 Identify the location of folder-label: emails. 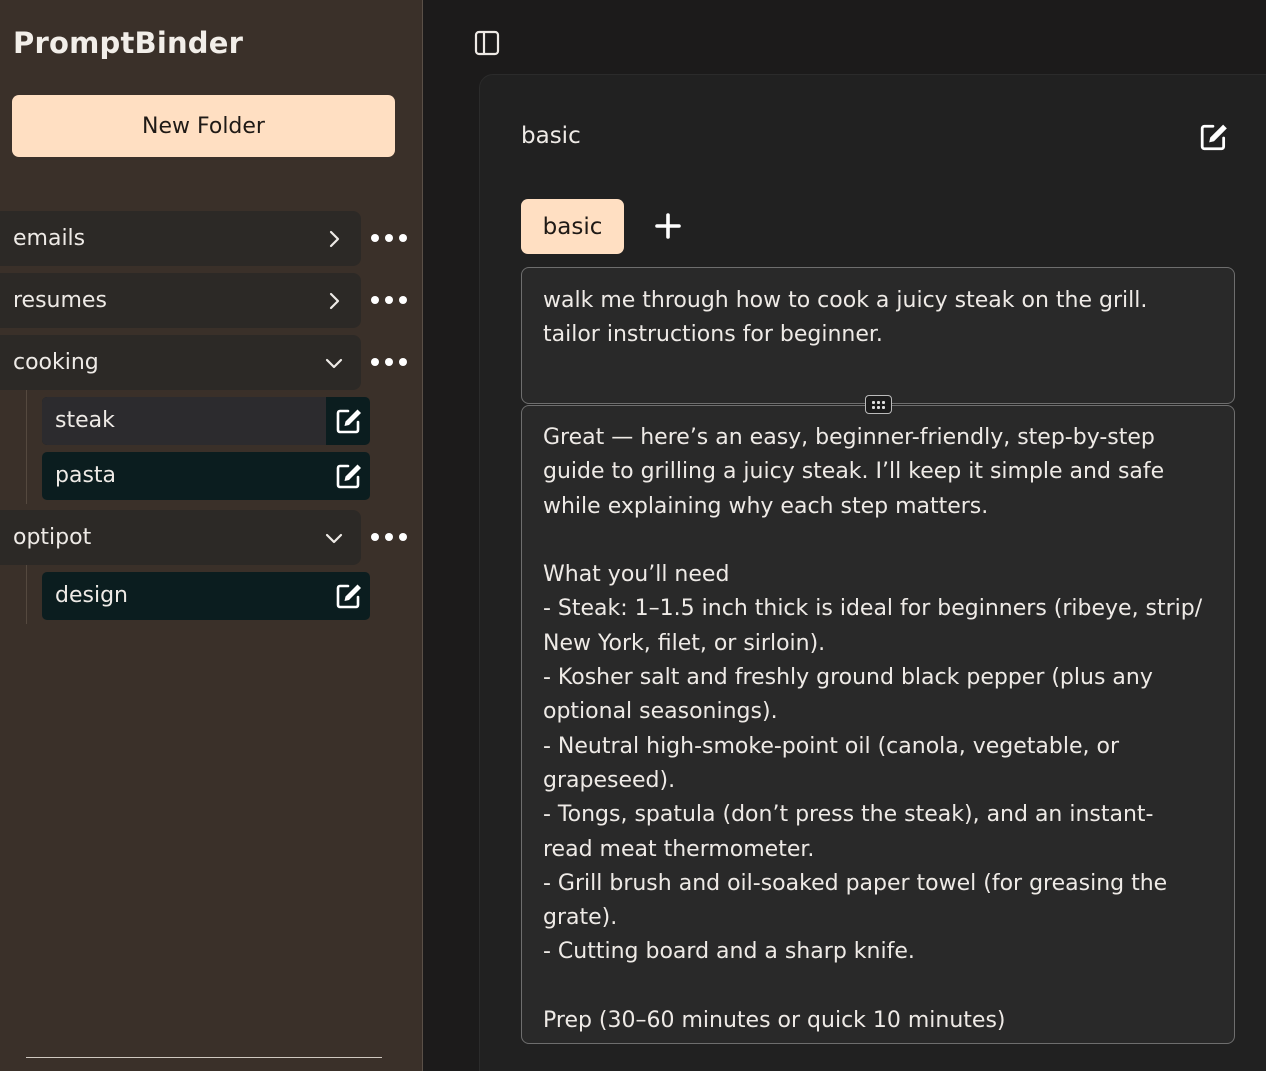
(49, 238).